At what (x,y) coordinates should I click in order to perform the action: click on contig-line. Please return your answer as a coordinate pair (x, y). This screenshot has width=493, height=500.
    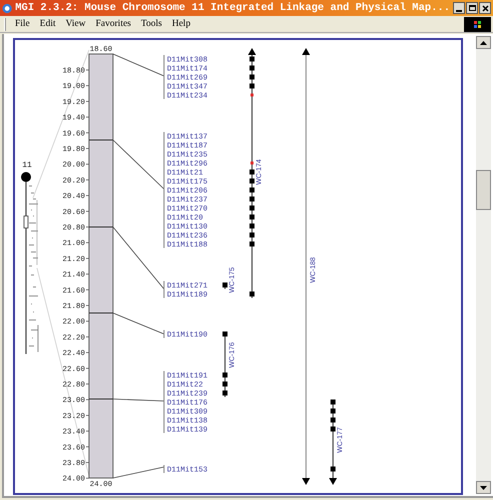
    Looking at the image, I should click on (225, 366).